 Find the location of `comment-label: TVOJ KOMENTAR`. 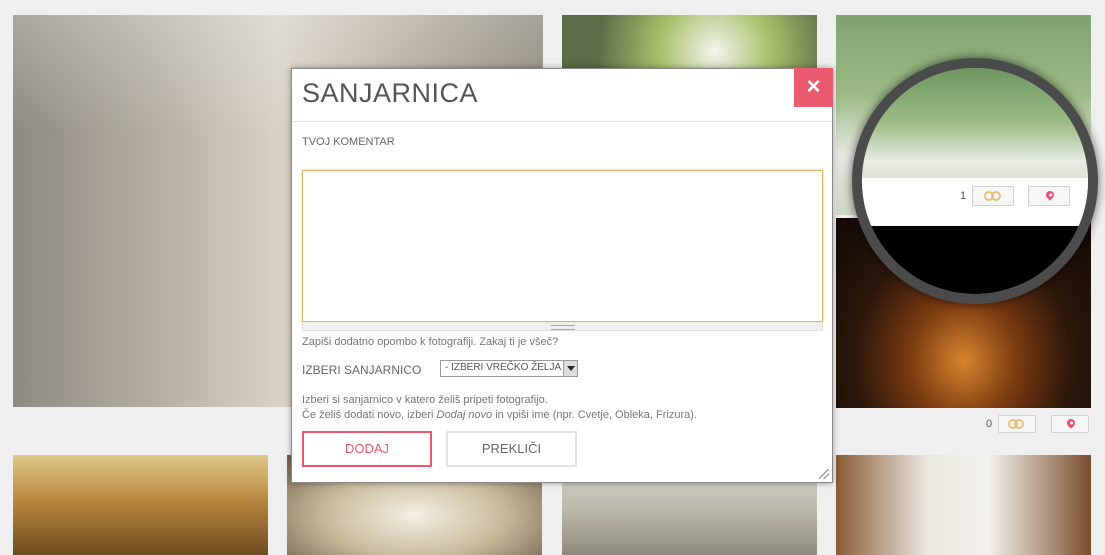

comment-label: TVOJ KOMENTAR is located at coordinates (348, 142).